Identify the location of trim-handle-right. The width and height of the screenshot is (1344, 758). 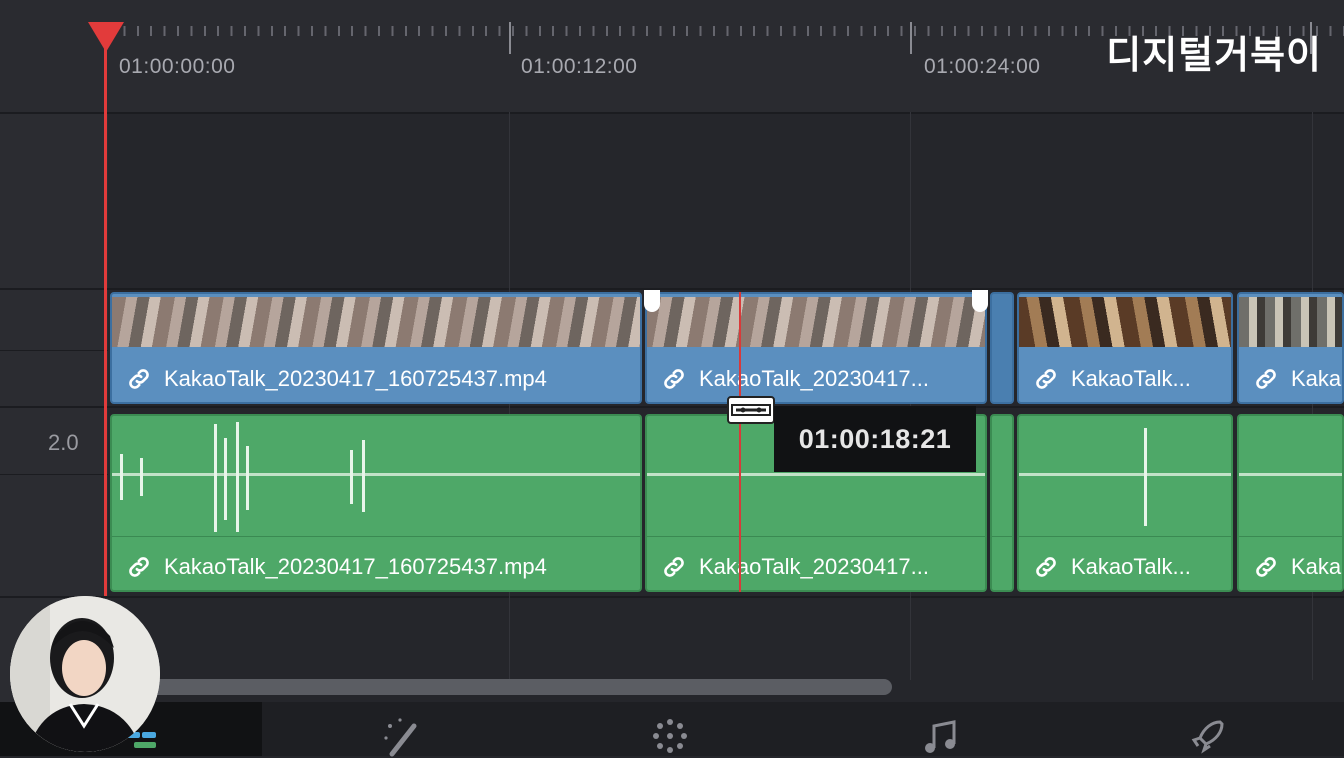
(980, 301).